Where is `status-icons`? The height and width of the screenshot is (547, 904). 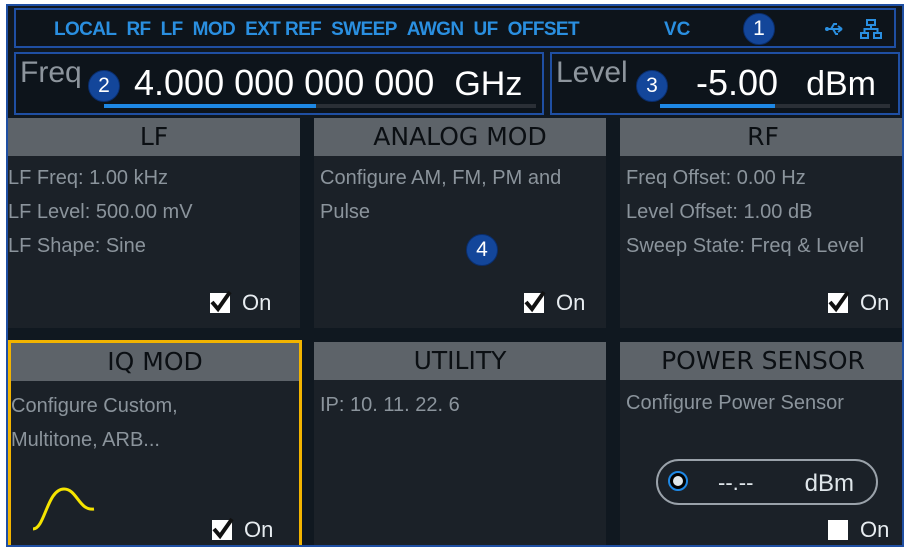 status-icons is located at coordinates (853, 29).